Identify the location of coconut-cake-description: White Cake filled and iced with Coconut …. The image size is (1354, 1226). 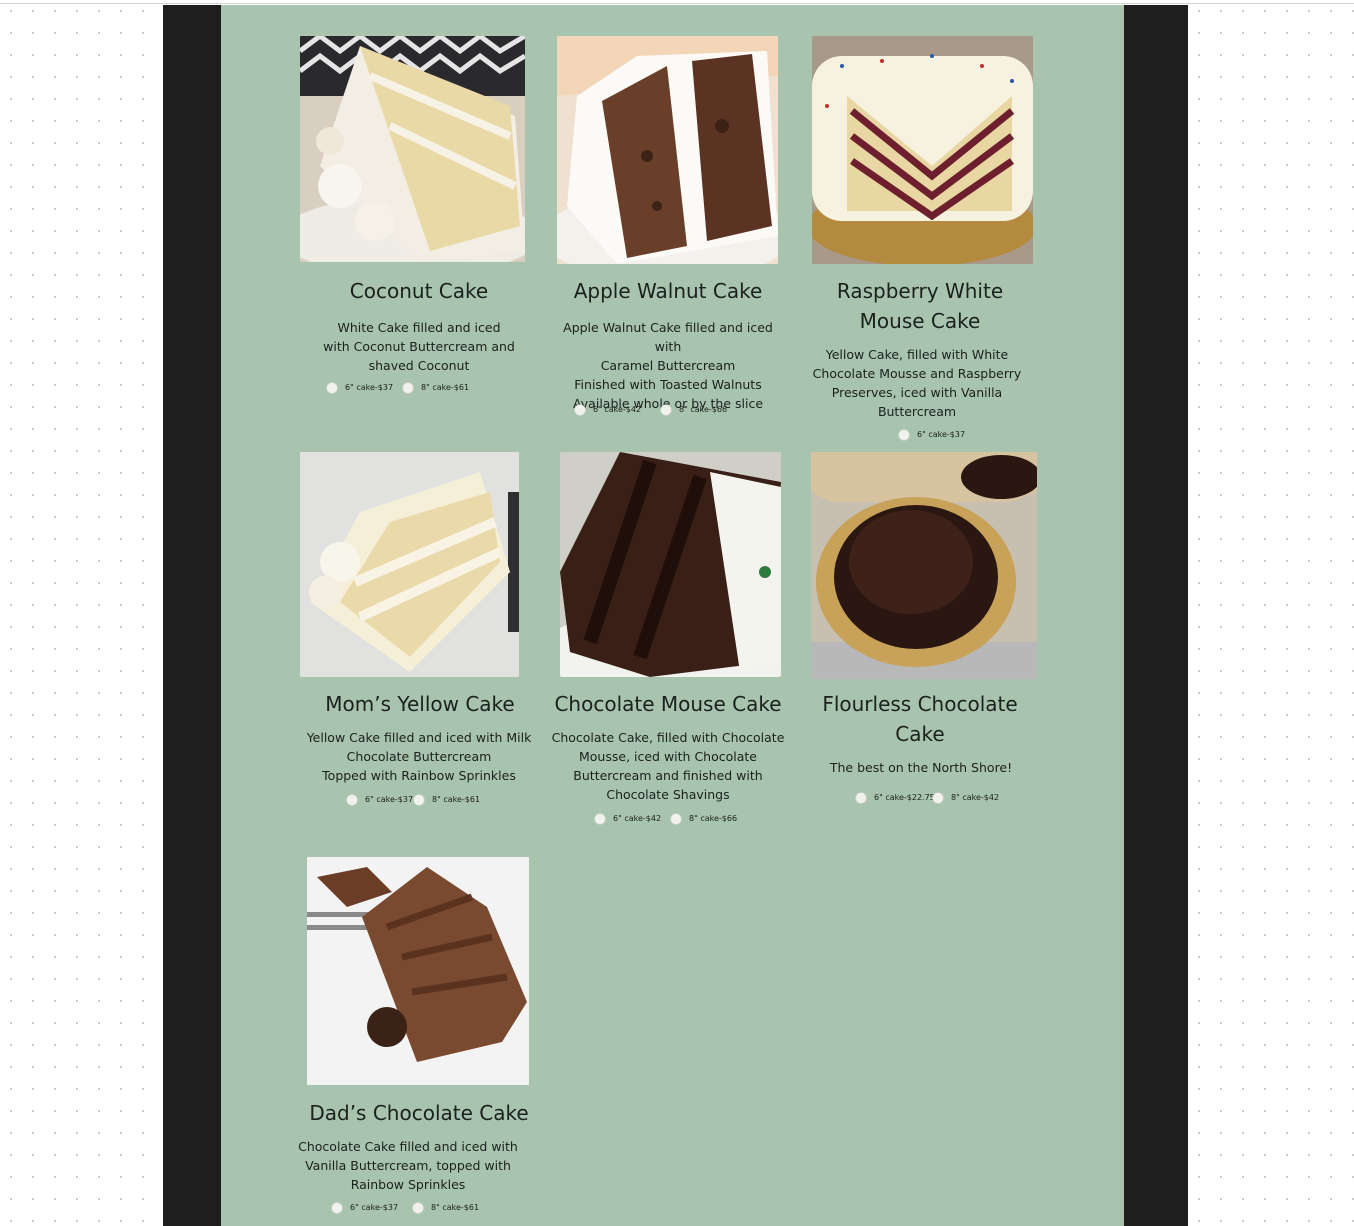
(419, 346).